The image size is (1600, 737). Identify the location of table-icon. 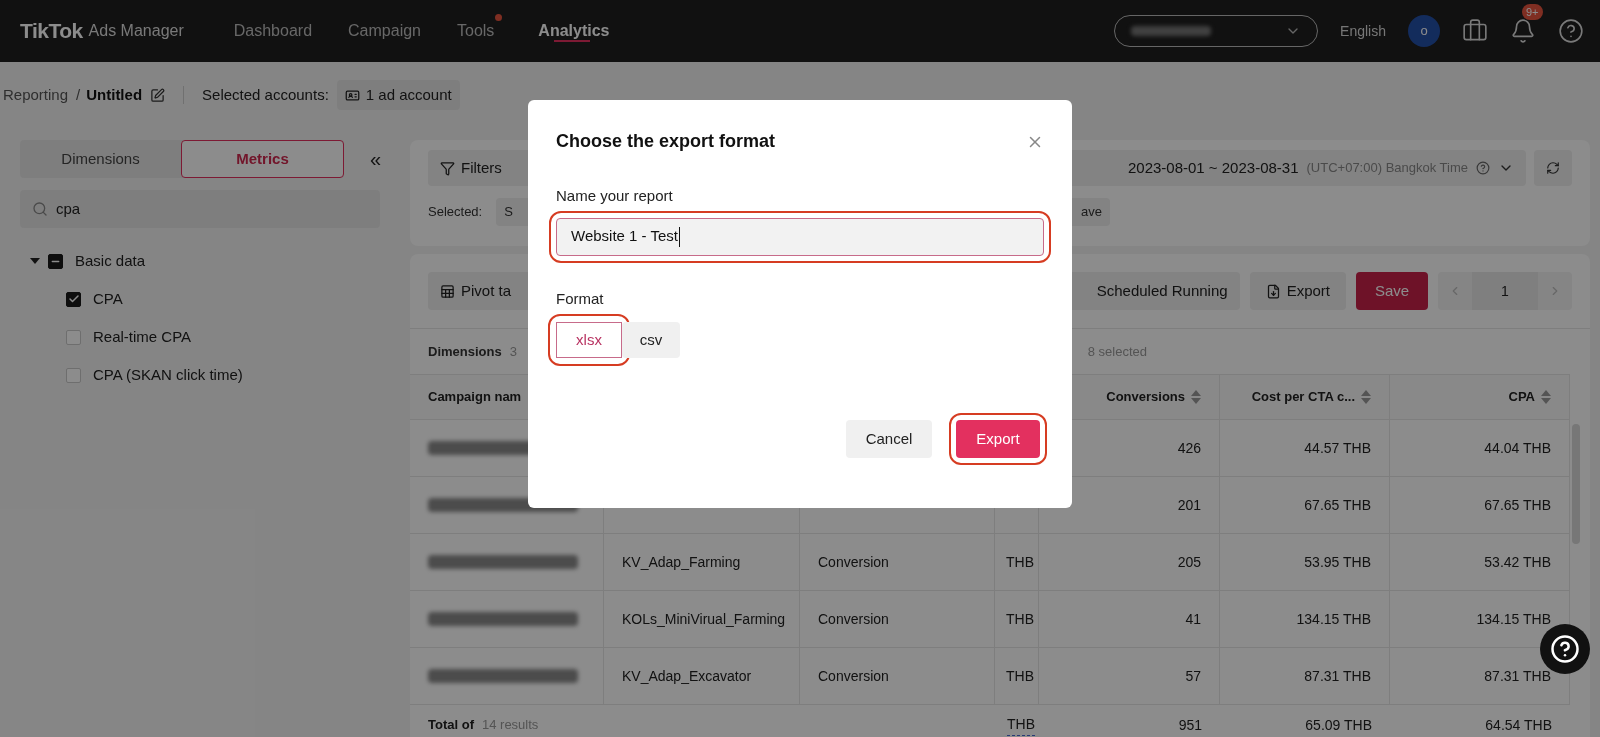
(447, 291).